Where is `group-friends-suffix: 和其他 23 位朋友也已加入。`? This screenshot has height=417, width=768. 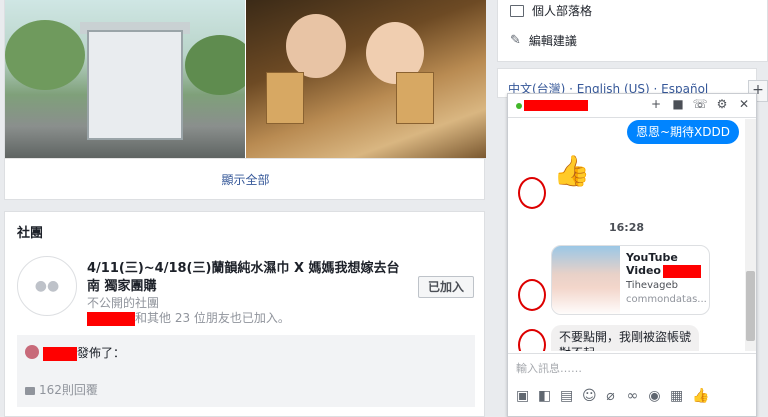
group-friends-suffix: 和其他 23 位朋友也已加入。 is located at coordinates (212, 318).